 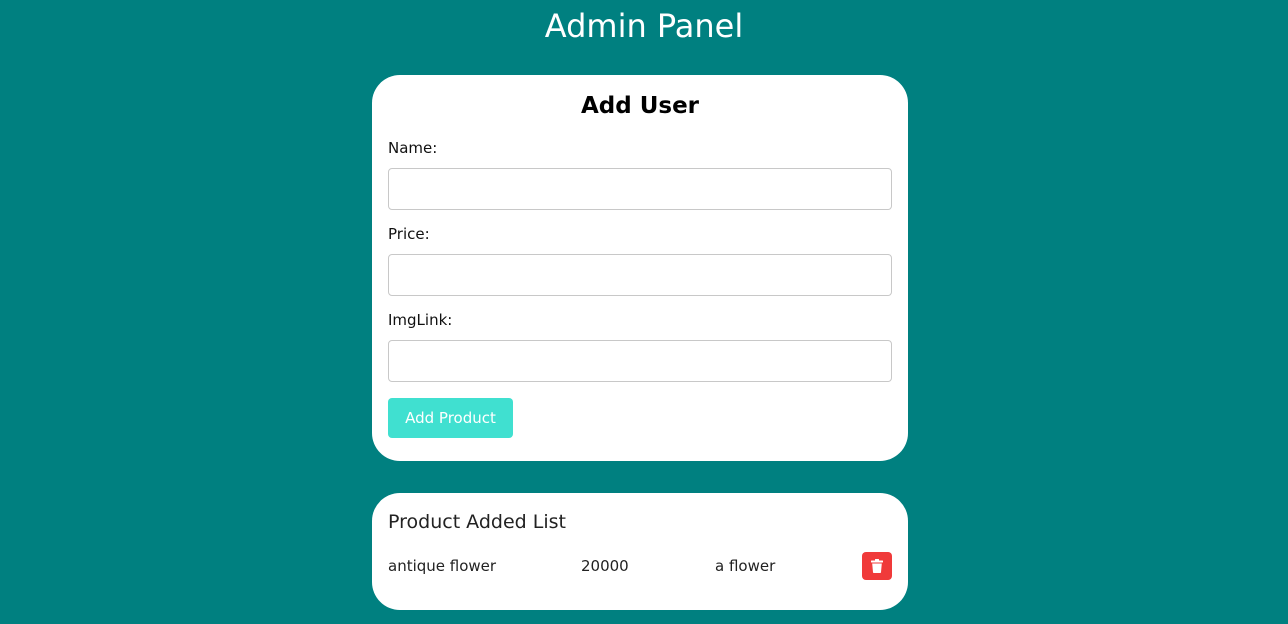 What do you see at coordinates (420, 320) in the screenshot?
I see `imglink-label: ImgLink:` at bounding box center [420, 320].